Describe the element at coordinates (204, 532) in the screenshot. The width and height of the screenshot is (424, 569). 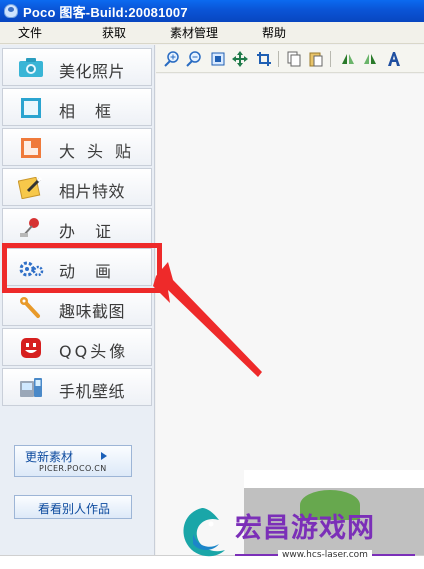
I see `dragon-logo-icon` at that location.